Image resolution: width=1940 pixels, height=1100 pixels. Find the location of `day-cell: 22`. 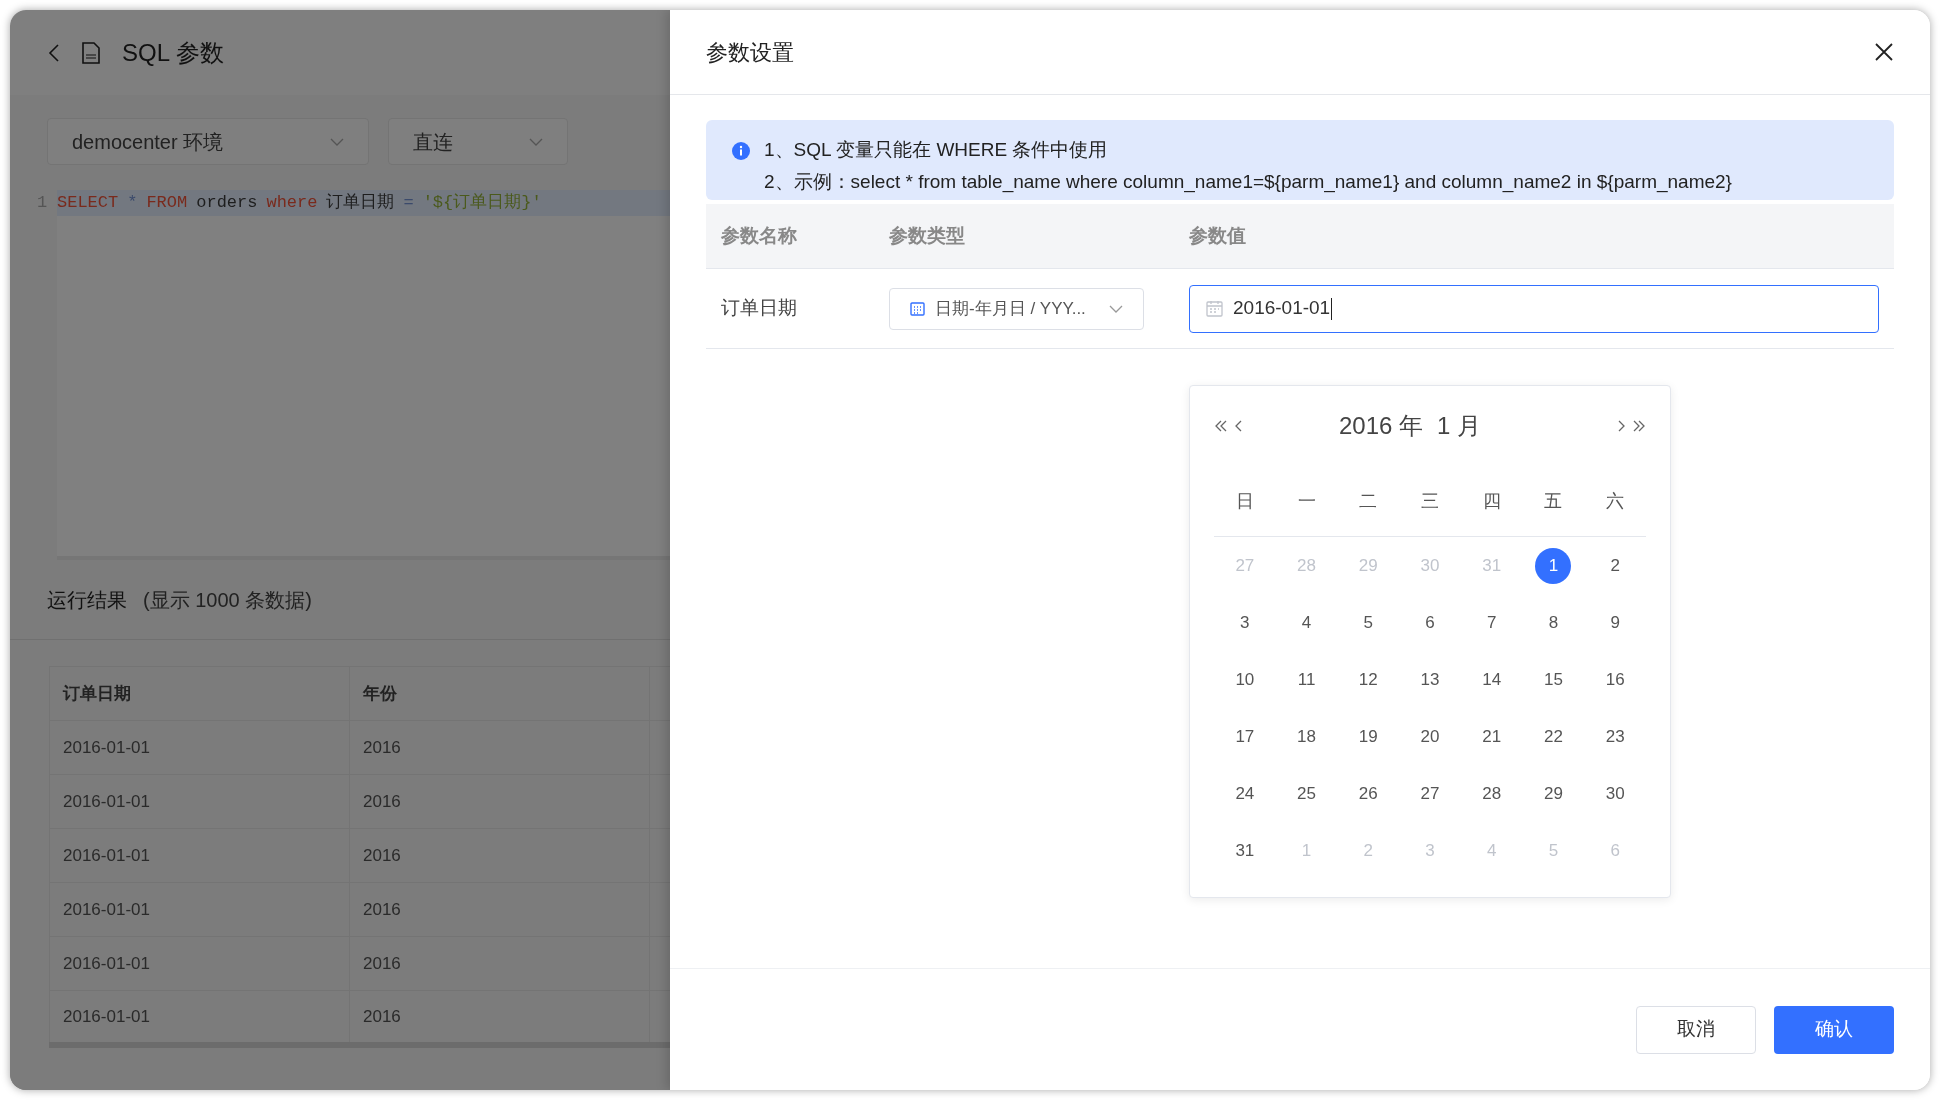

day-cell: 22 is located at coordinates (1553, 736).